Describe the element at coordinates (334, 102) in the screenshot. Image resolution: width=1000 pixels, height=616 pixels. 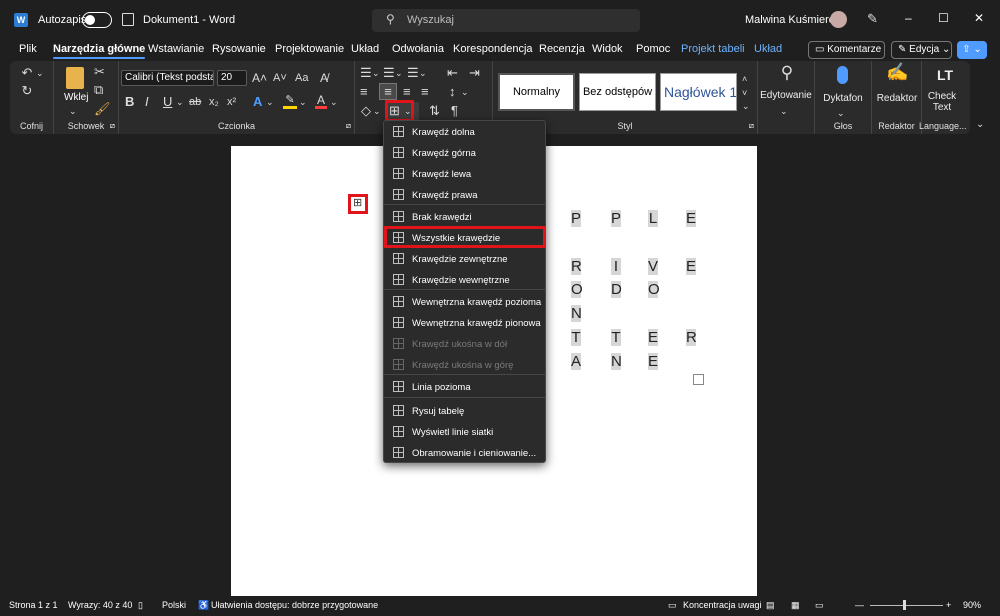
I see `font-color-dropdown-icon: ⌄` at that location.